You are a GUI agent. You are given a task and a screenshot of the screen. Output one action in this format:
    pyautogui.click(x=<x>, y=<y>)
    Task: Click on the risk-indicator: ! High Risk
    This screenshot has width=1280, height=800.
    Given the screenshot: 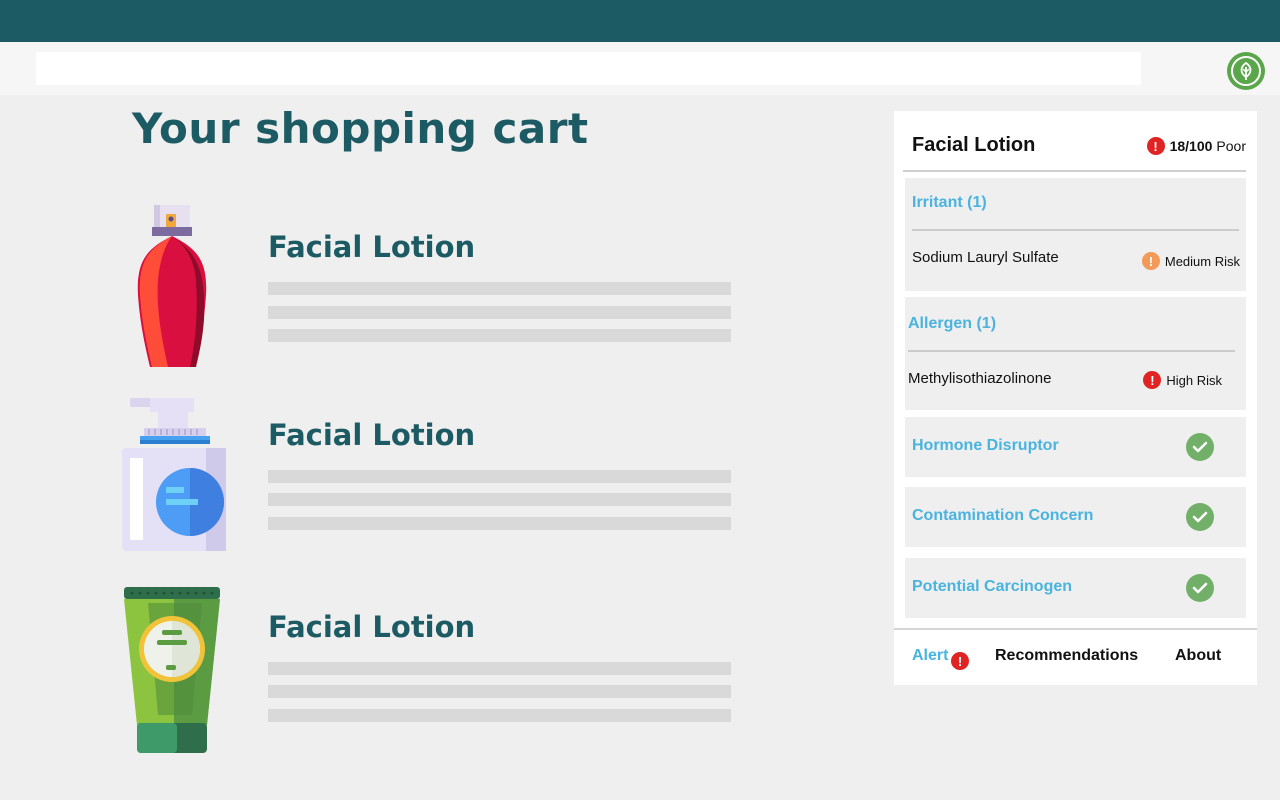 What is the action you would take?
    pyautogui.click(x=1182, y=380)
    